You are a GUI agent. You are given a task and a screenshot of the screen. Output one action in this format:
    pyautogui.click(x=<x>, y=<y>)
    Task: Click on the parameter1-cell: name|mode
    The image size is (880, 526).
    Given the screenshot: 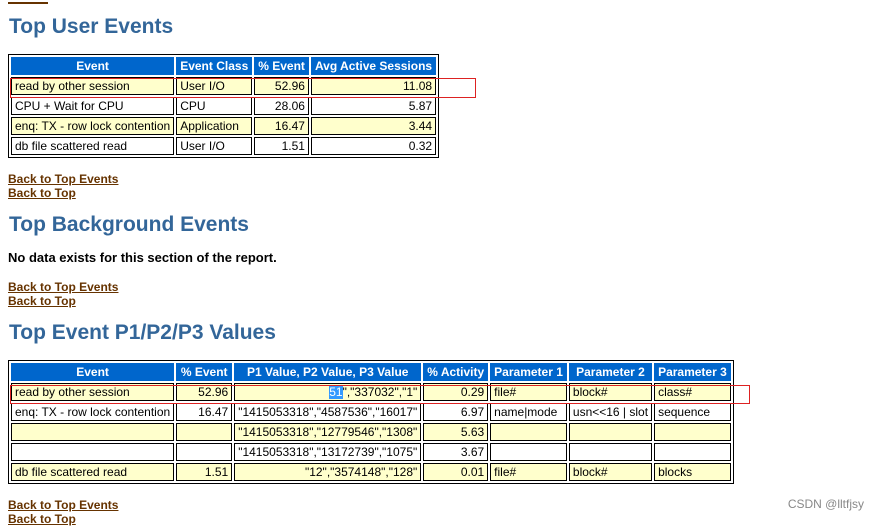 What is the action you would take?
    pyautogui.click(x=528, y=412)
    